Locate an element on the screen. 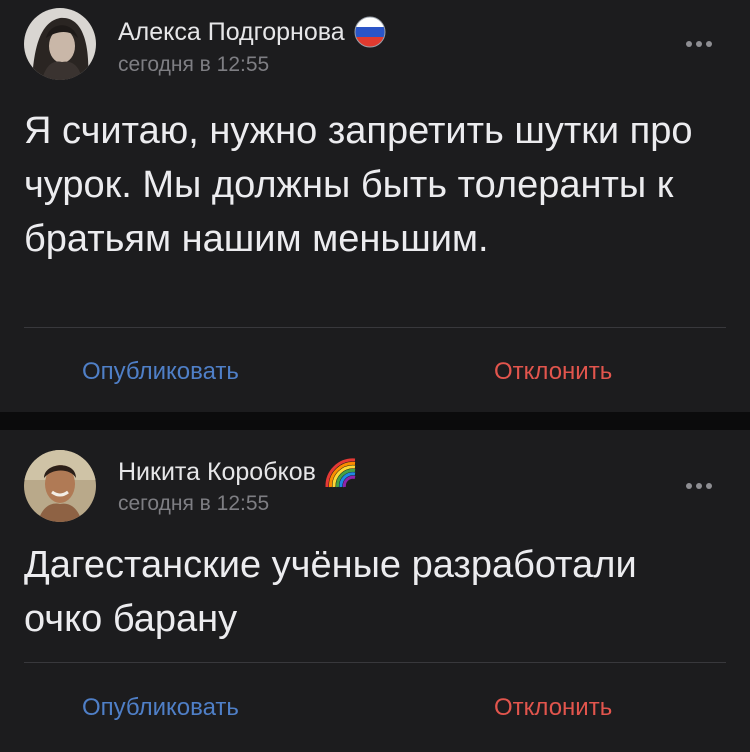 The width and height of the screenshot is (750, 752). post-author: Алекса Подгорнова is located at coordinates (252, 32).